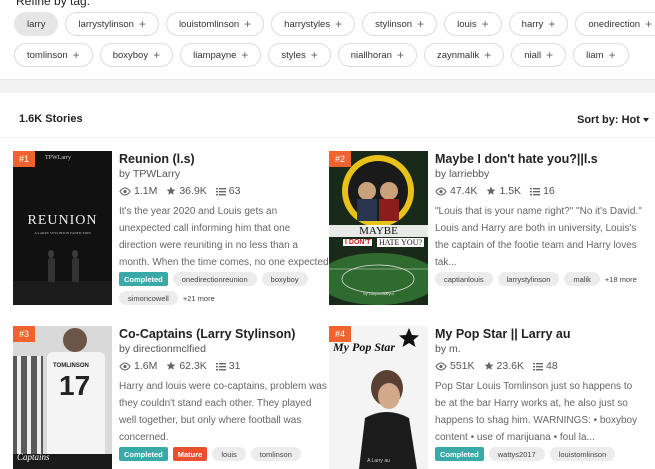 The image size is (655, 469). Describe the element at coordinates (36, 24) in the screenshot. I see `tag-filter-pill: larry` at that location.